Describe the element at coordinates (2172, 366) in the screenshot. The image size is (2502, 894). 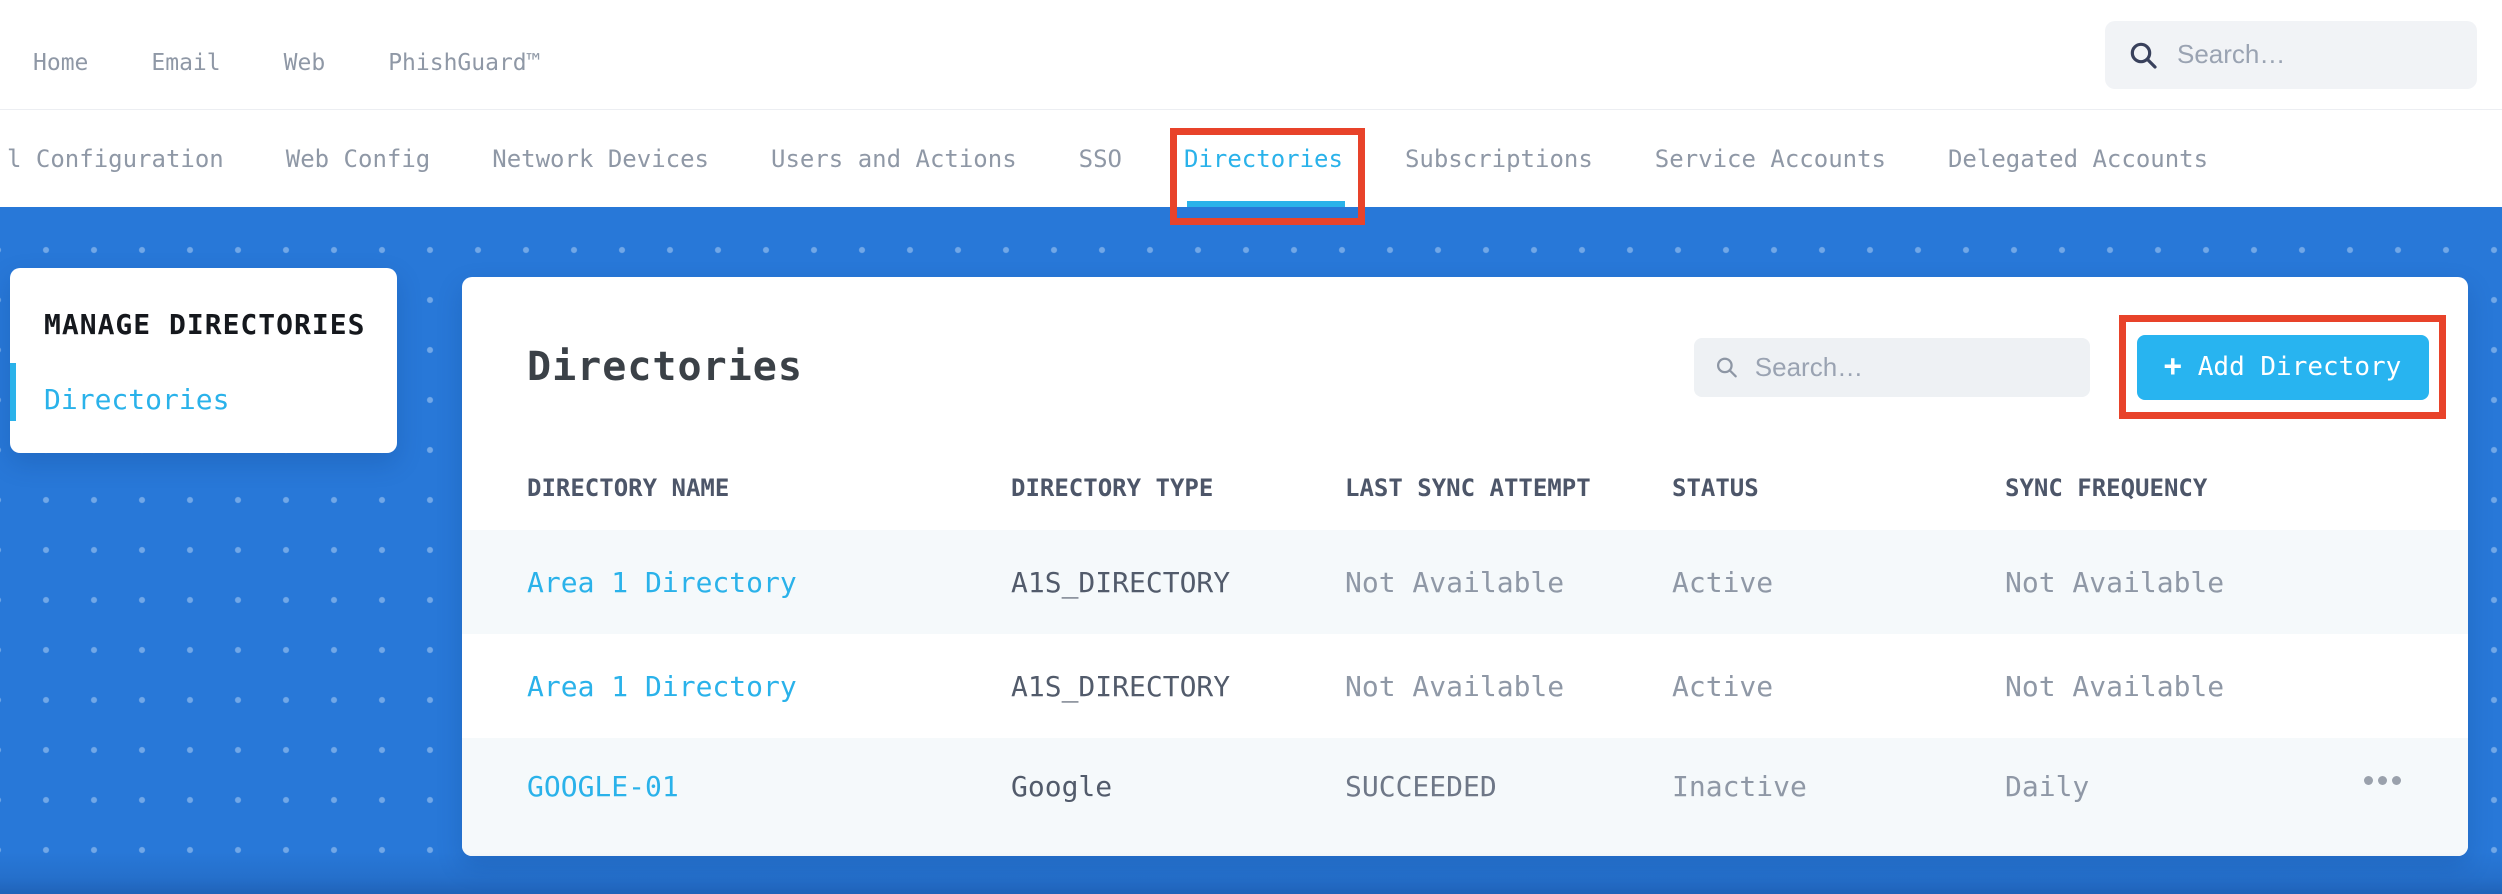
I see `plus-icon: +` at that location.